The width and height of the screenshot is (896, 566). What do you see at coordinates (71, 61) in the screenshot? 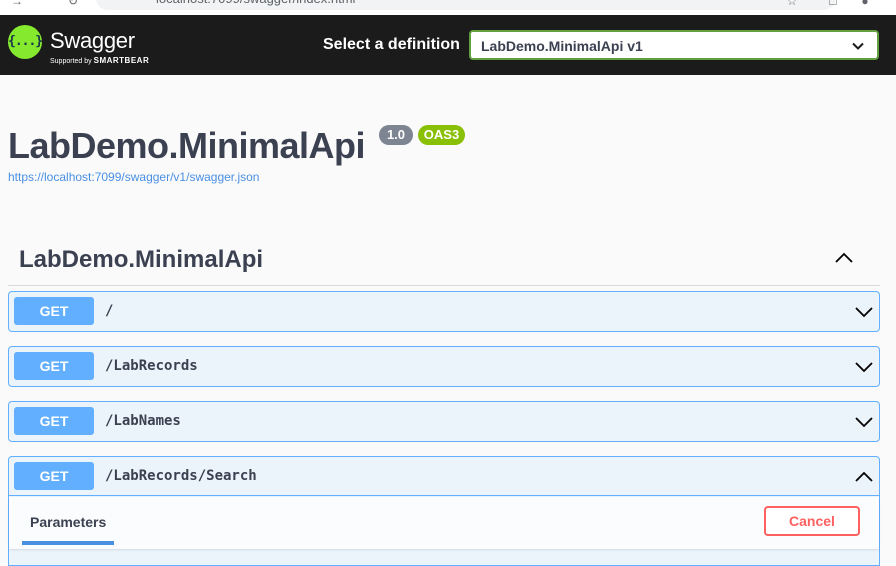
I see `supported-by-text: Supported by` at bounding box center [71, 61].